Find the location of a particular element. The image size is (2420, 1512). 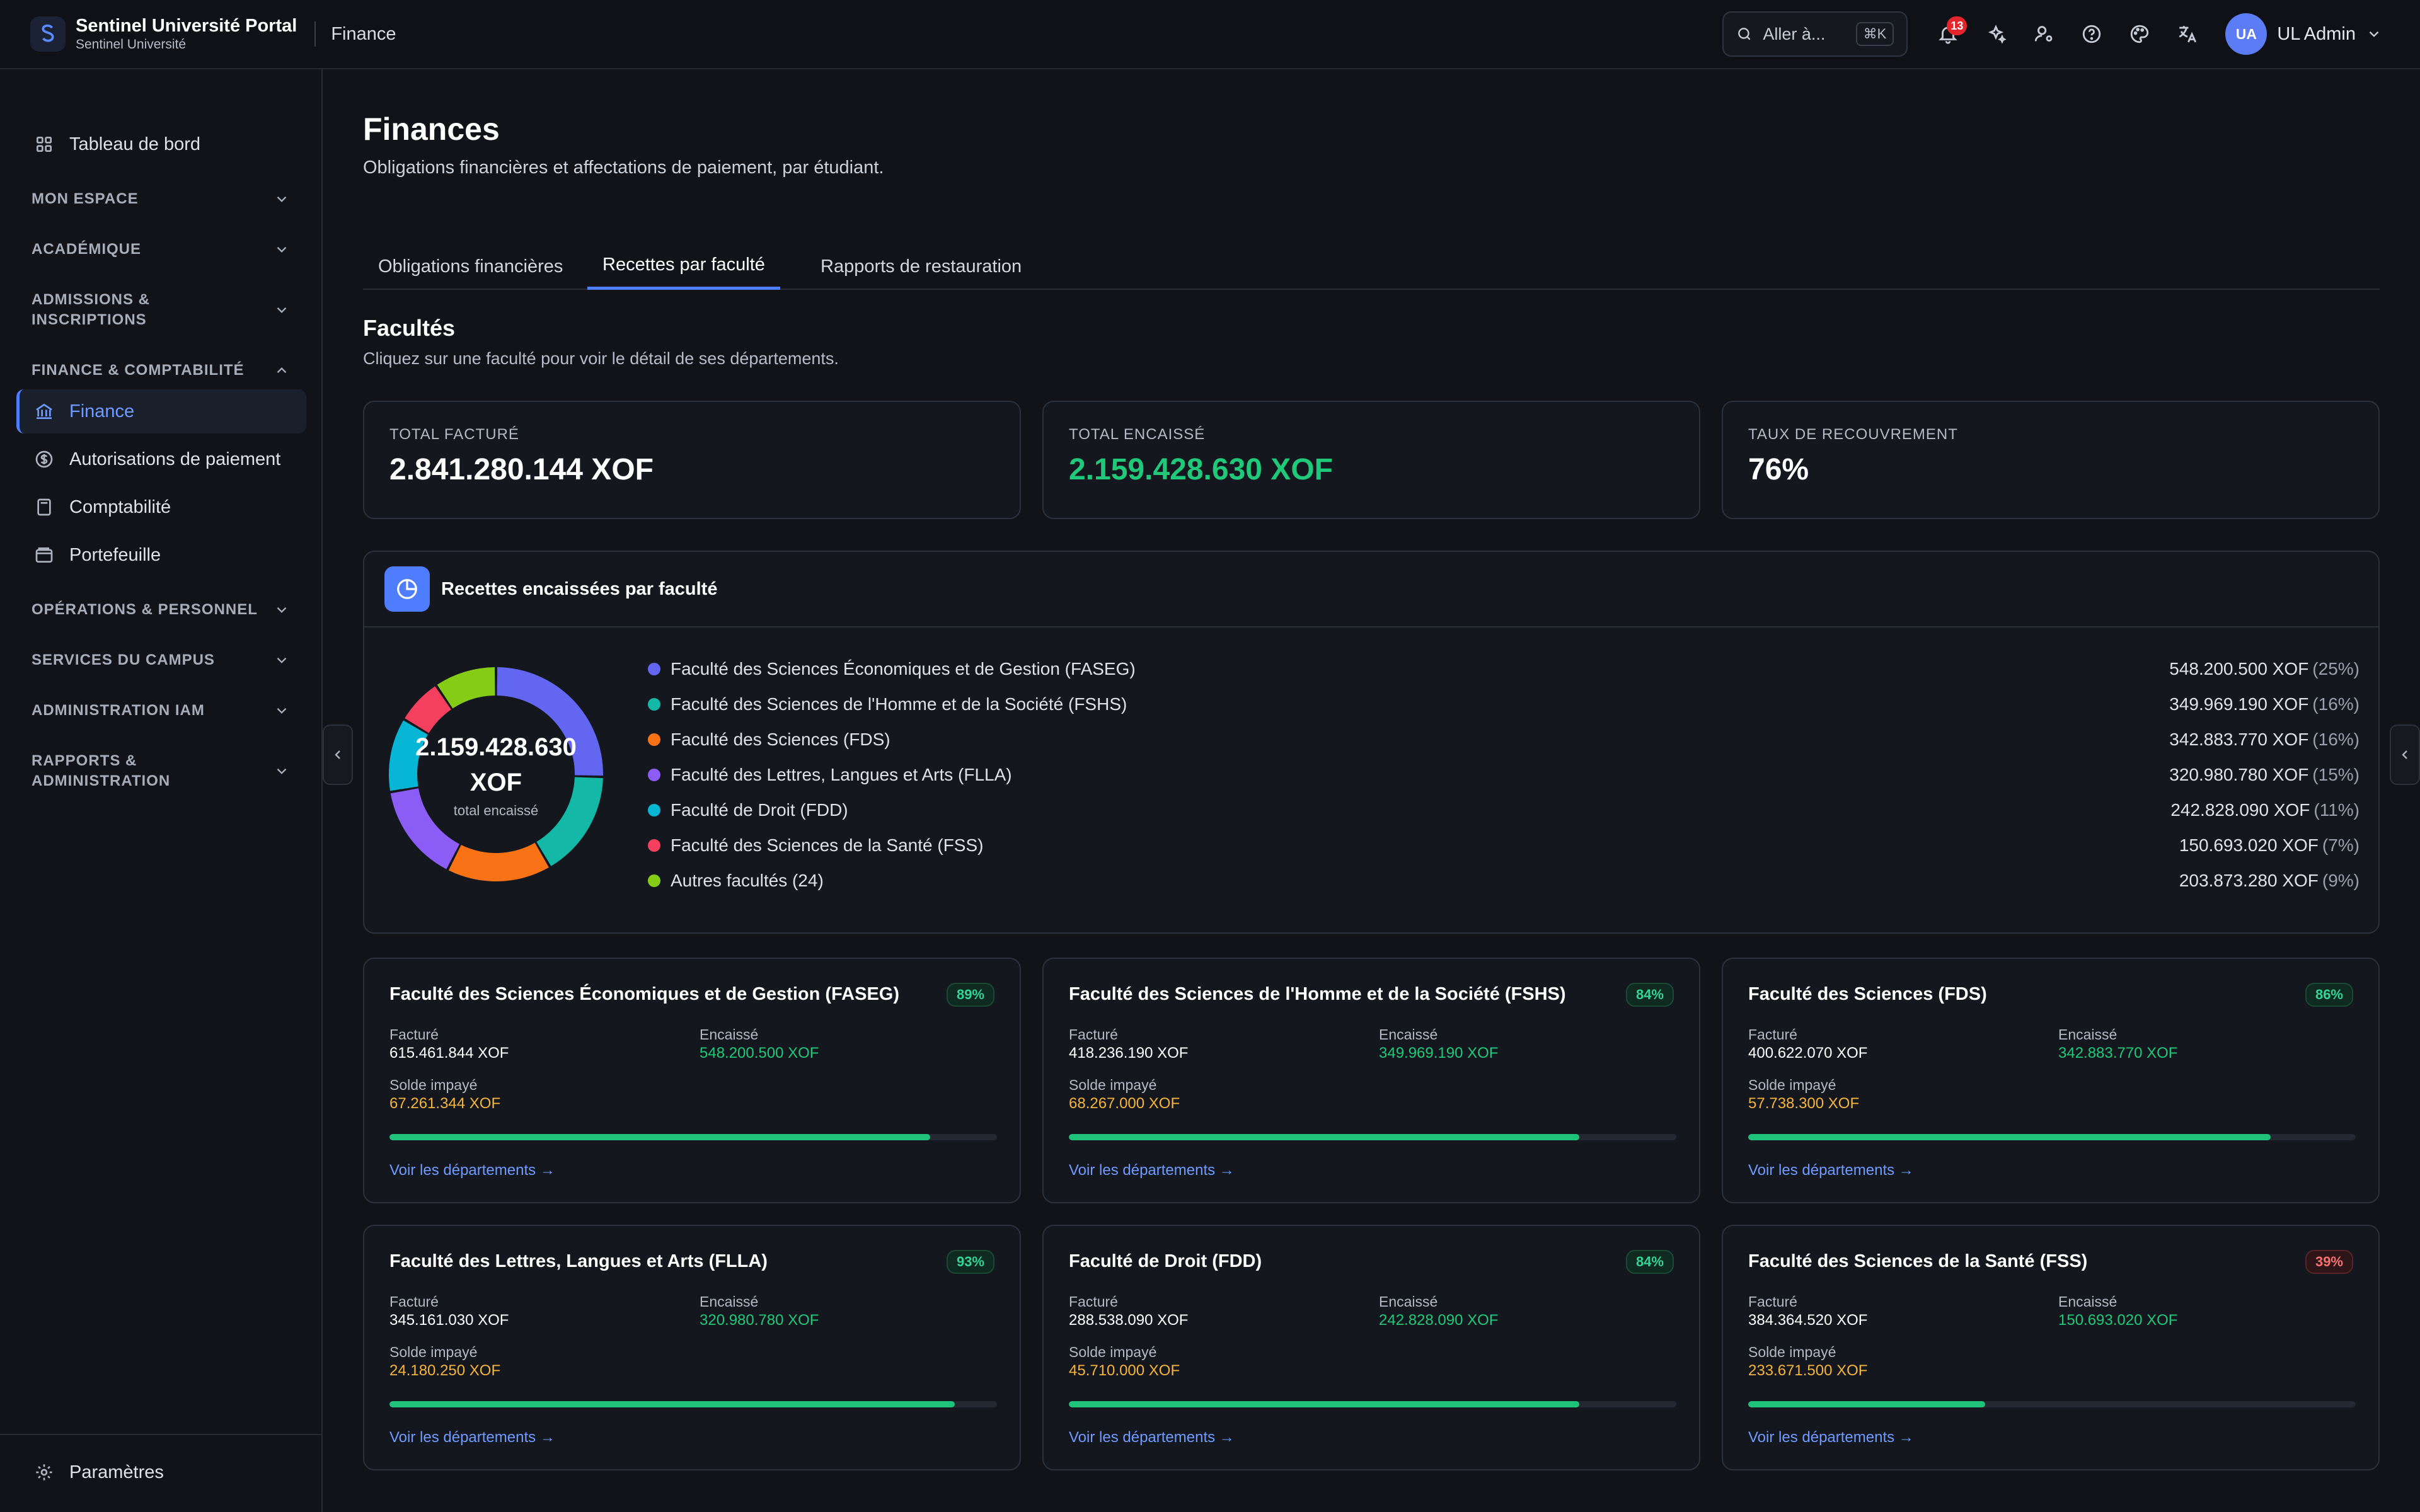

expand-right-panel-button is located at coordinates (2405, 754).